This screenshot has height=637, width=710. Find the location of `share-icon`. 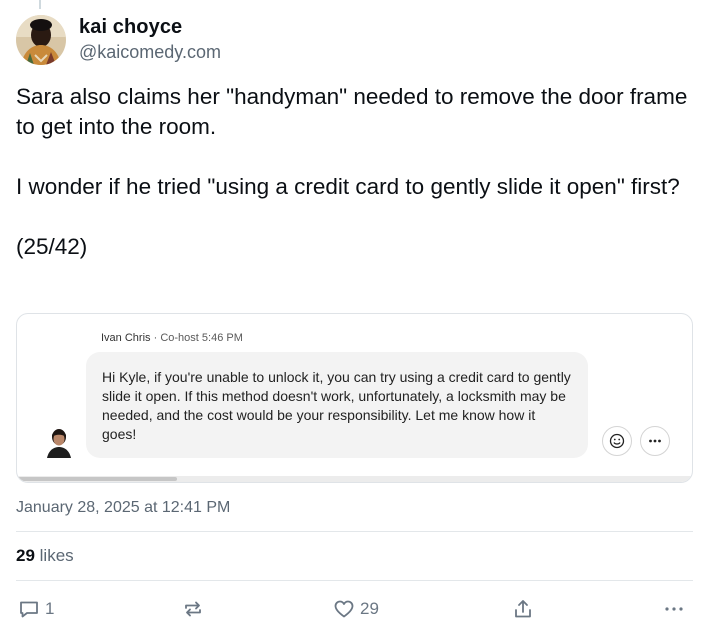

share-icon is located at coordinates (523, 609).